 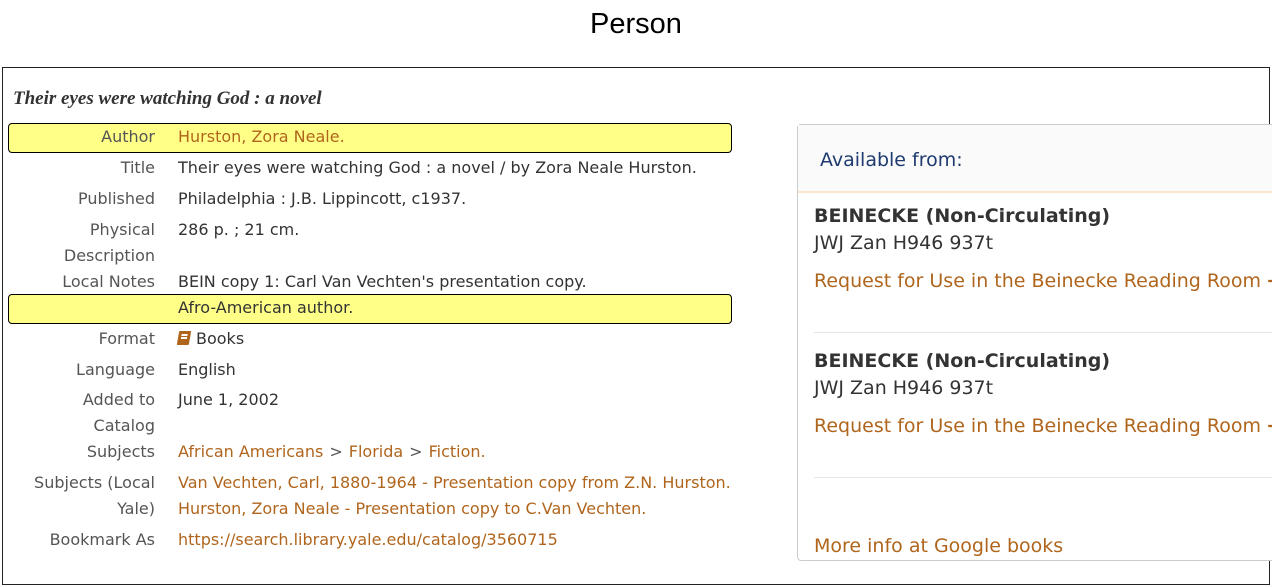 I want to click on bookmark-label: Bookmark As, so click(x=102, y=539).